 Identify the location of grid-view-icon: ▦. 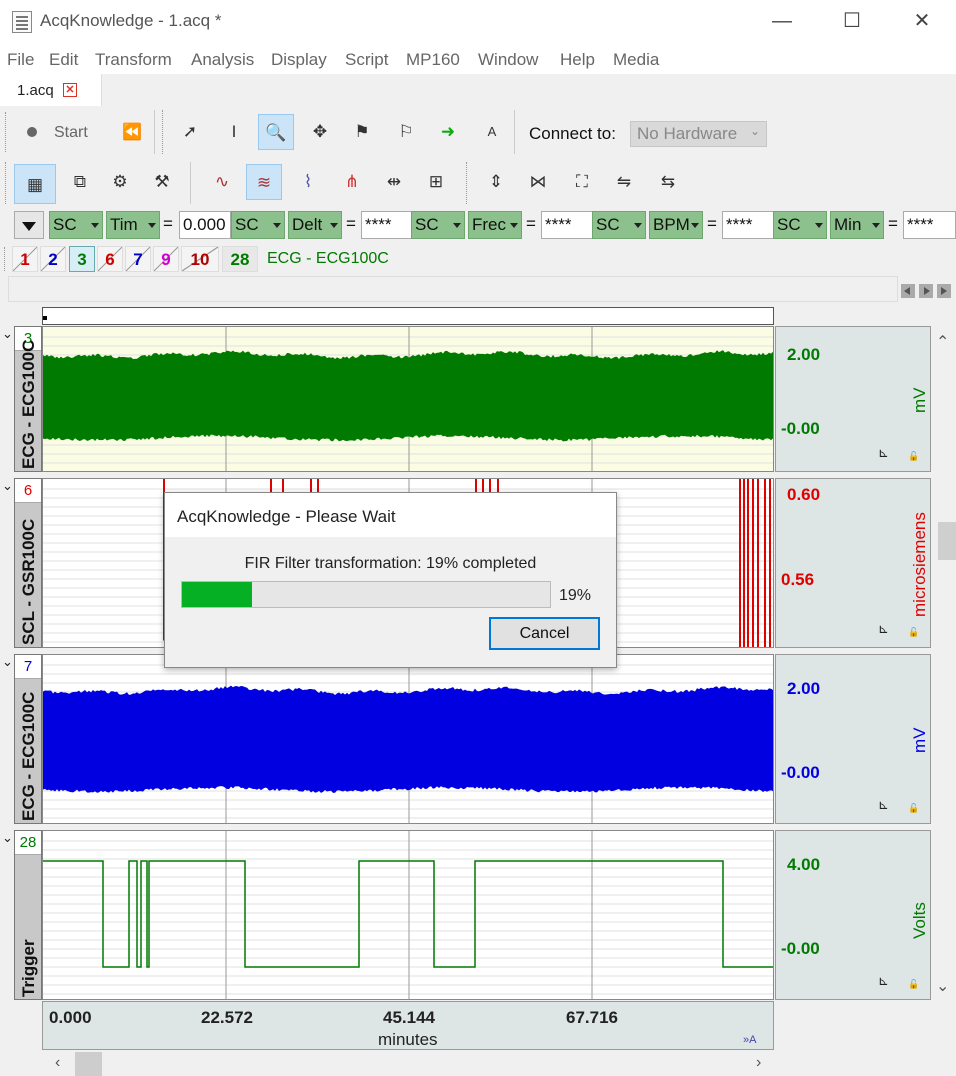
(35, 184).